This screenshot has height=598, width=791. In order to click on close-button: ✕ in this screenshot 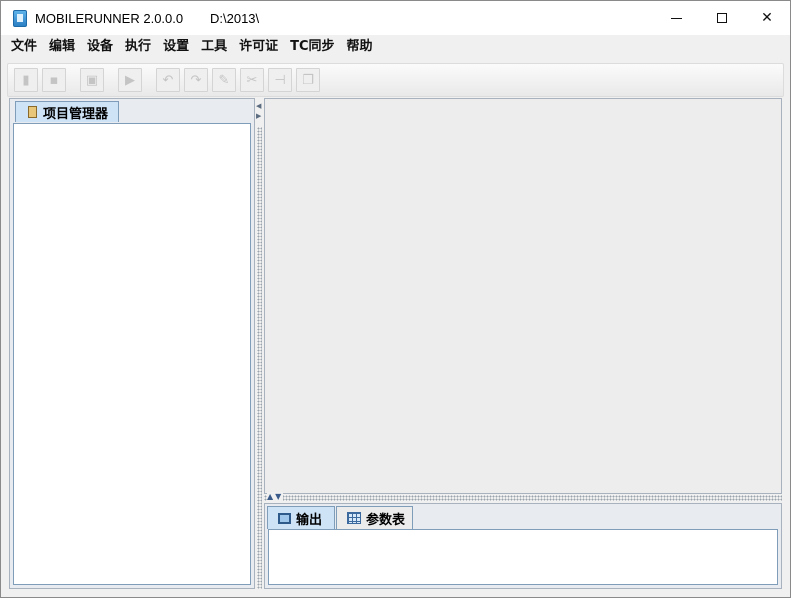, I will do `click(767, 18)`.